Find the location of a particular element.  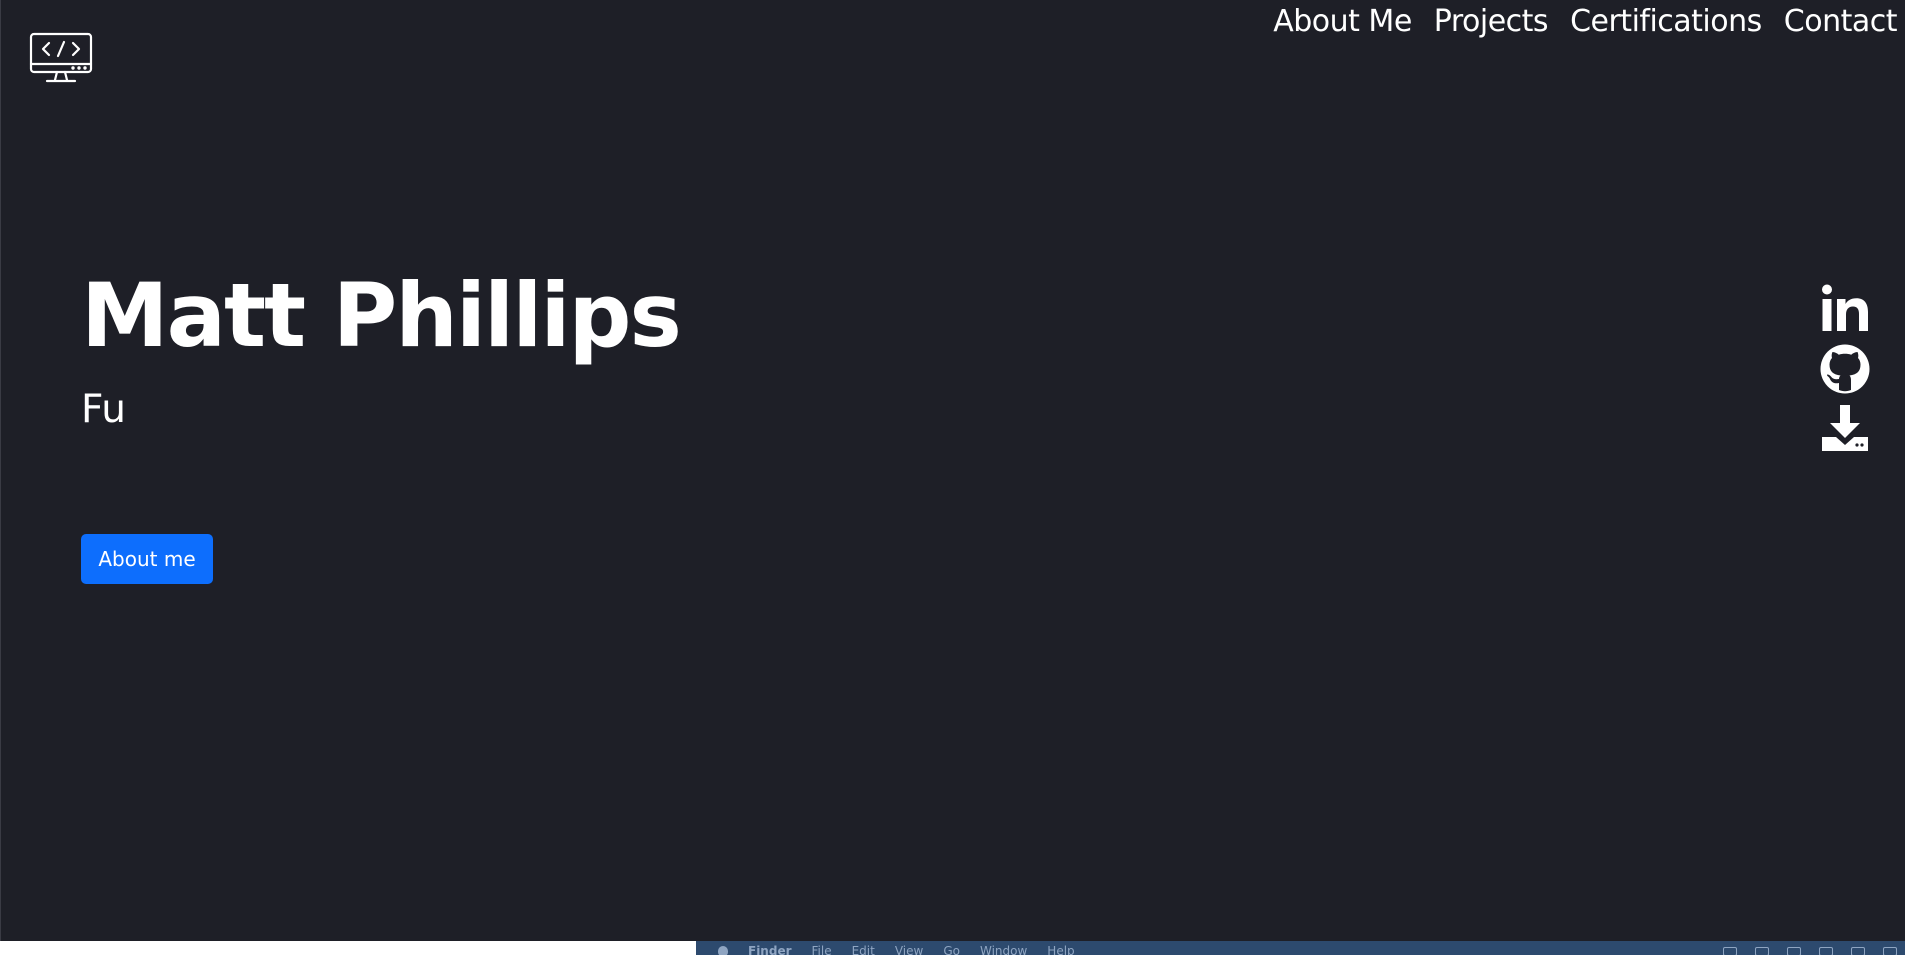

menubar-go: Go is located at coordinates (951, 950).